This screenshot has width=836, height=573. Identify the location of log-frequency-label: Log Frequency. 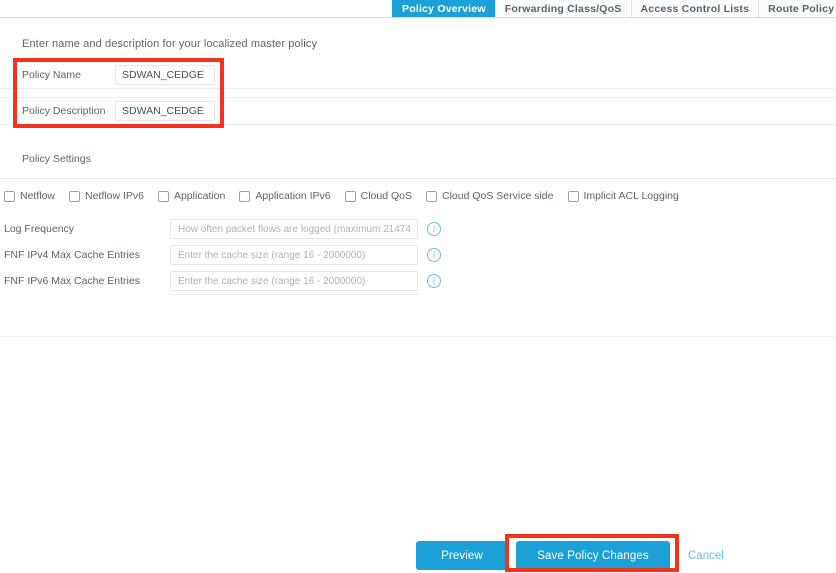
(39, 229).